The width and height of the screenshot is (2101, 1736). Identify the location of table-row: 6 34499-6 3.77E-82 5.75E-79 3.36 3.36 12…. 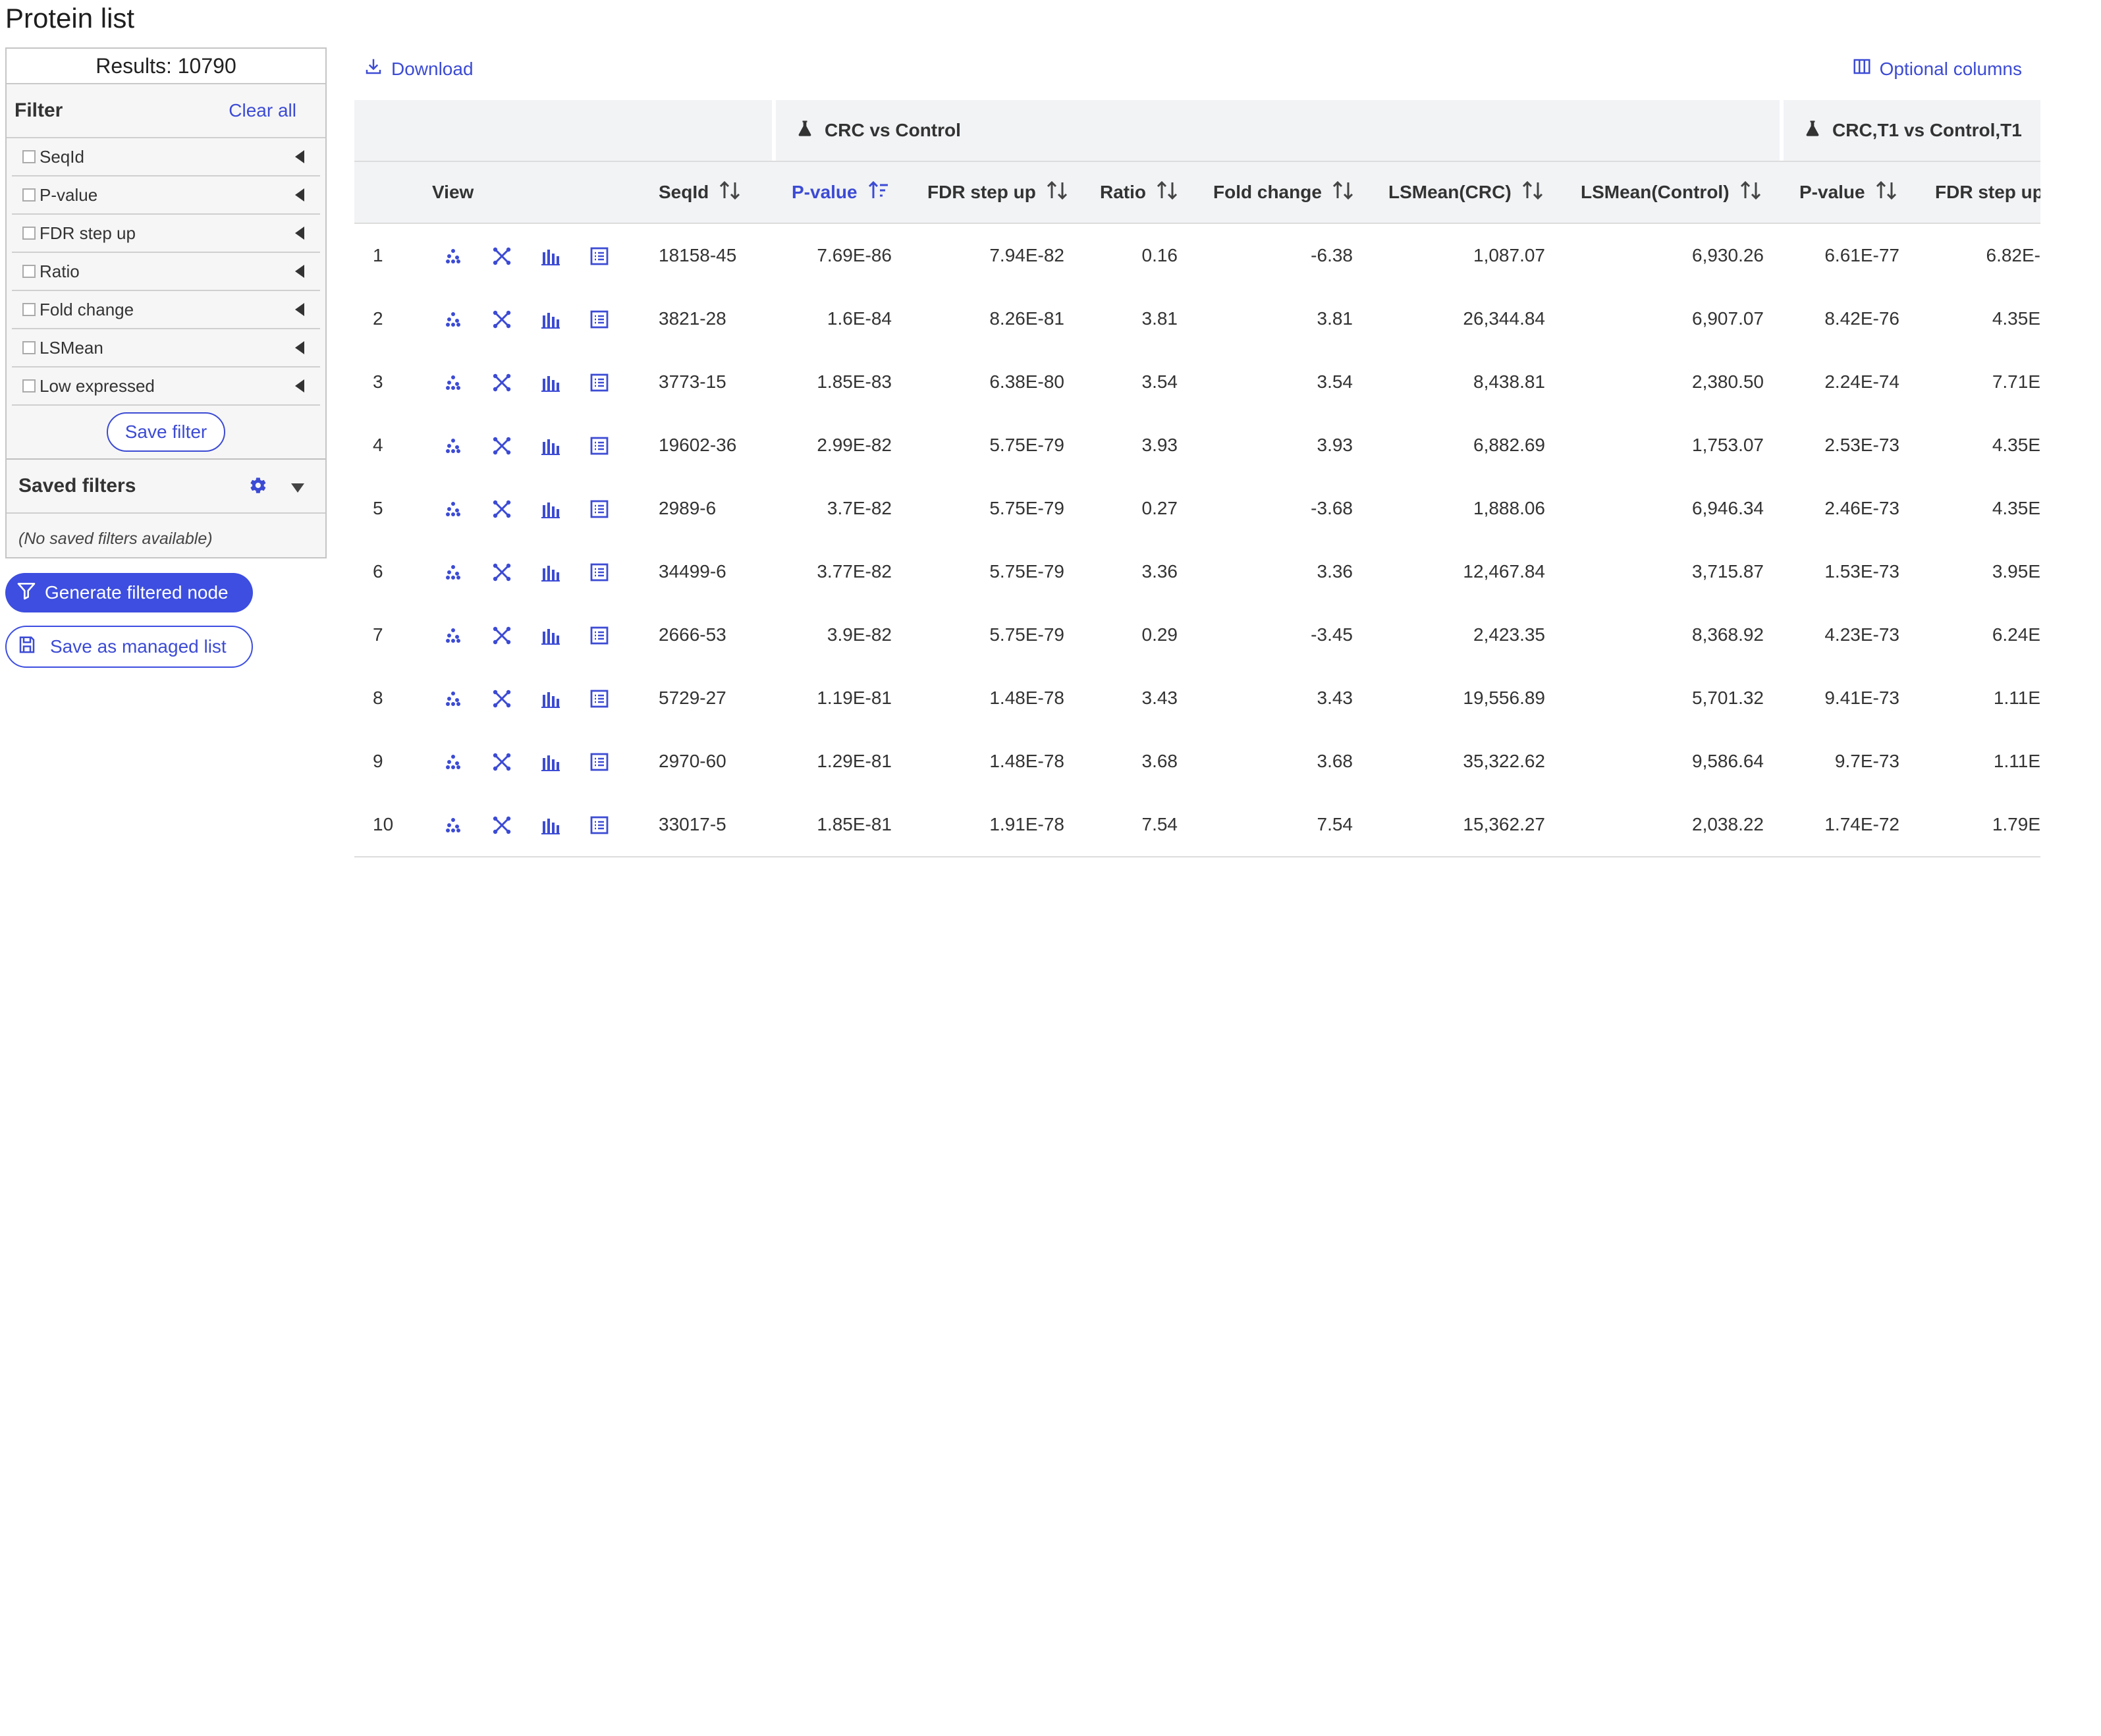
(1197, 572).